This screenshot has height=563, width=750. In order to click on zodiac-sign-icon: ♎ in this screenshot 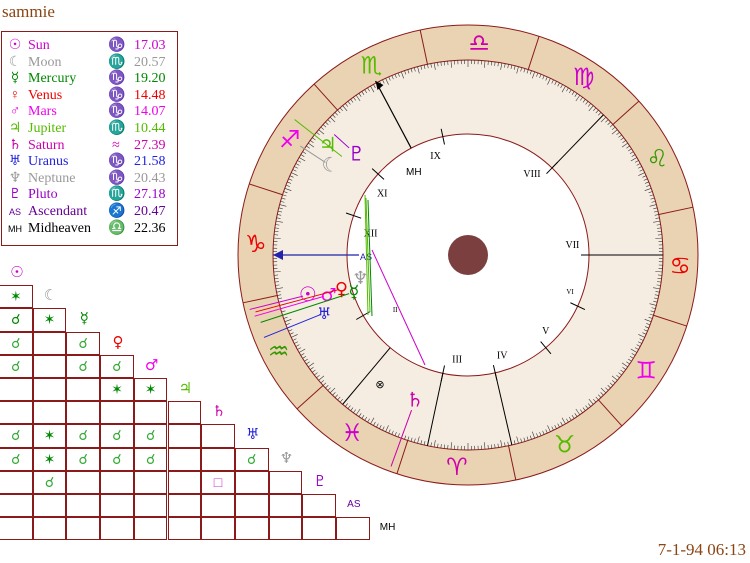, I will do `click(479, 43)`.